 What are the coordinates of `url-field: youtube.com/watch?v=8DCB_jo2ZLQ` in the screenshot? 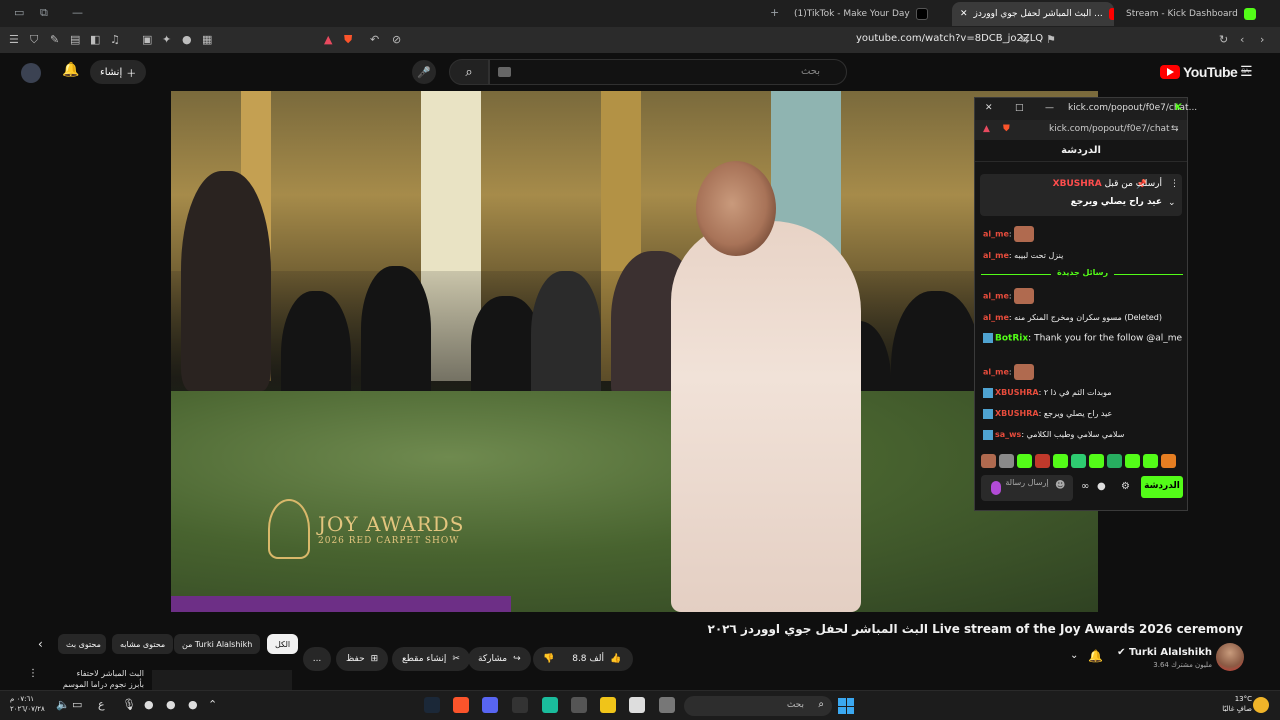 It's located at (949, 38).